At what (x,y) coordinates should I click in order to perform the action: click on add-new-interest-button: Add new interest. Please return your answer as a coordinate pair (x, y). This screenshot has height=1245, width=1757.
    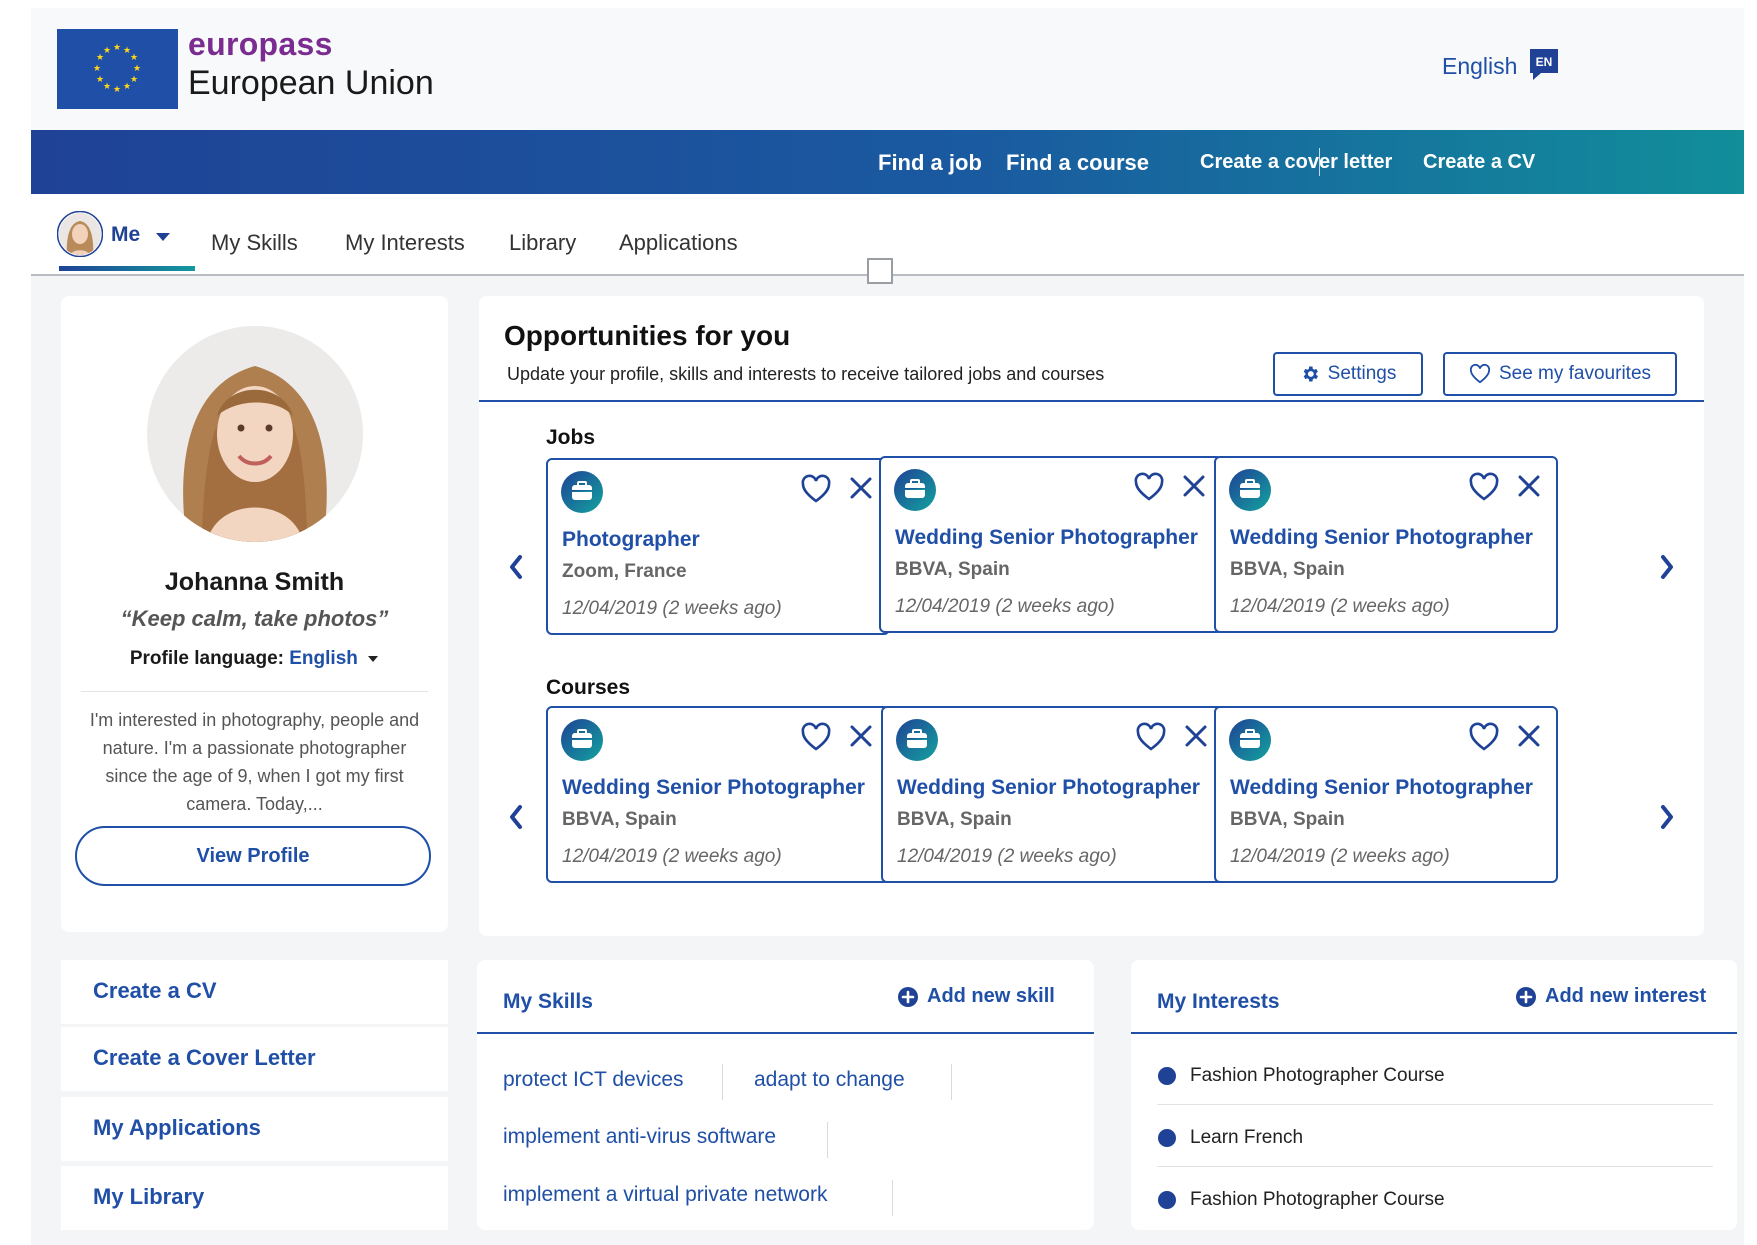
    Looking at the image, I should click on (1610, 996).